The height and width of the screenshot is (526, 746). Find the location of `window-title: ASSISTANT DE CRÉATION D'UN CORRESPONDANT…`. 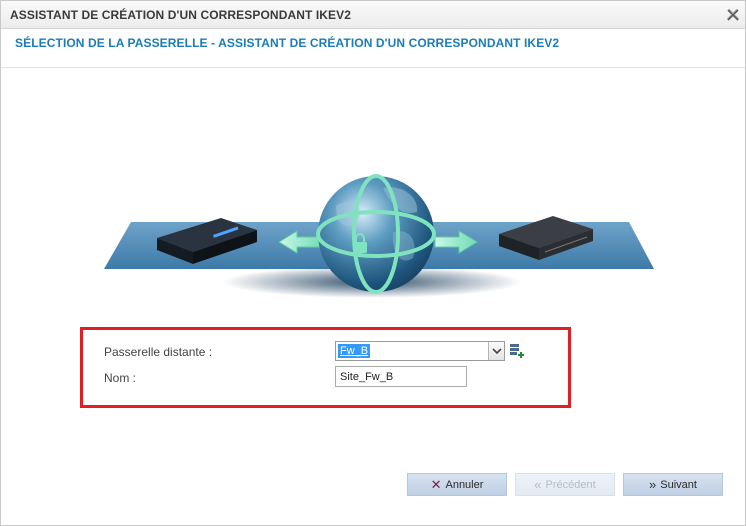

window-title: ASSISTANT DE CRÉATION D'UN CORRESPONDANT… is located at coordinates (181, 15).